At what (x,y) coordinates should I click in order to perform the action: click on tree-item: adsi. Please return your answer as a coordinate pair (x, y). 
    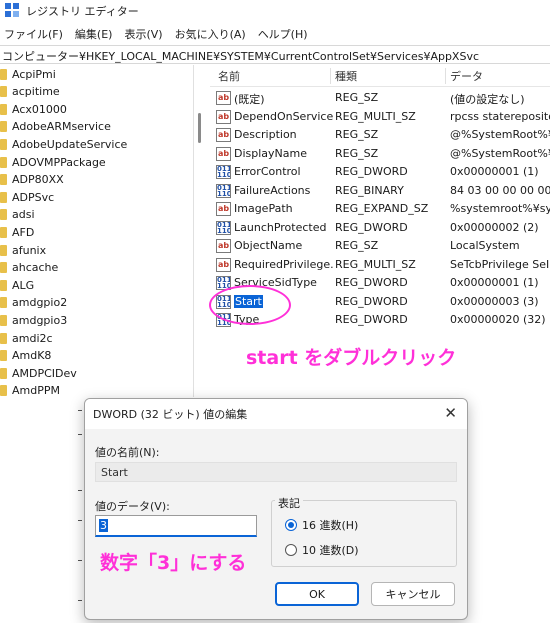
    Looking at the image, I should click on (17, 215).